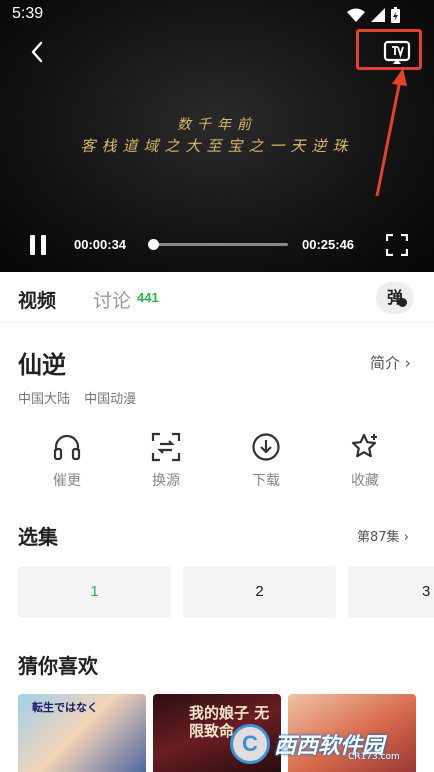 The width and height of the screenshot is (434, 772). I want to click on favorite-button: 收藏, so click(365, 461).